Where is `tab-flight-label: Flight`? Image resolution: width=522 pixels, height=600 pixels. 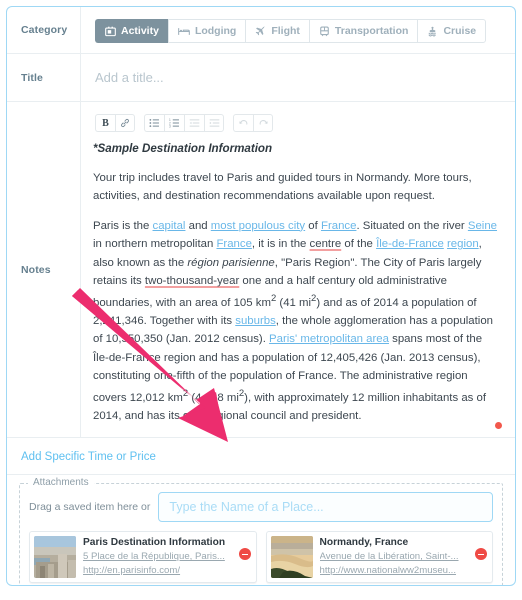
tab-flight-label: Flight is located at coordinates (285, 31).